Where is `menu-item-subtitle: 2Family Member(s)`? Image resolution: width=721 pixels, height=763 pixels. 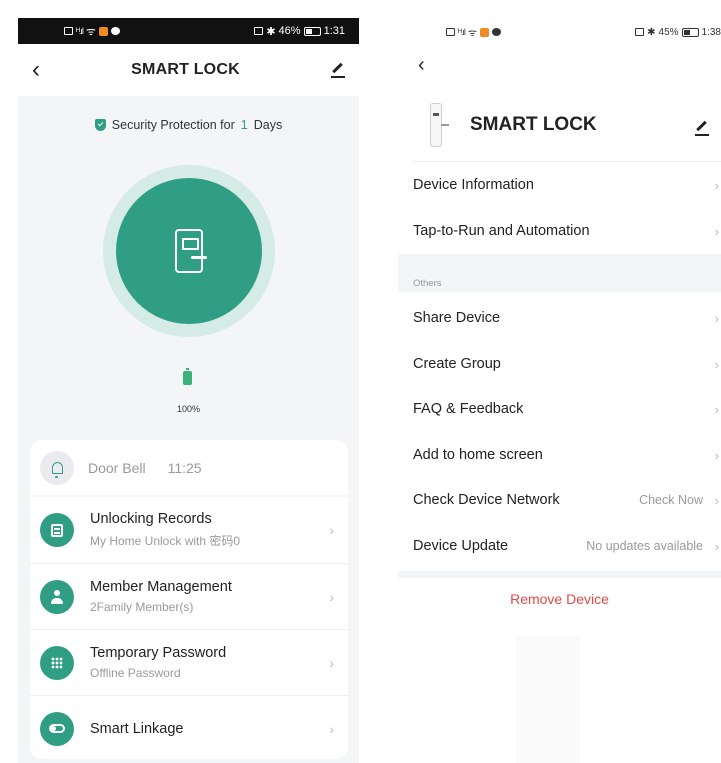 menu-item-subtitle: 2Family Member(s) is located at coordinates (142, 607).